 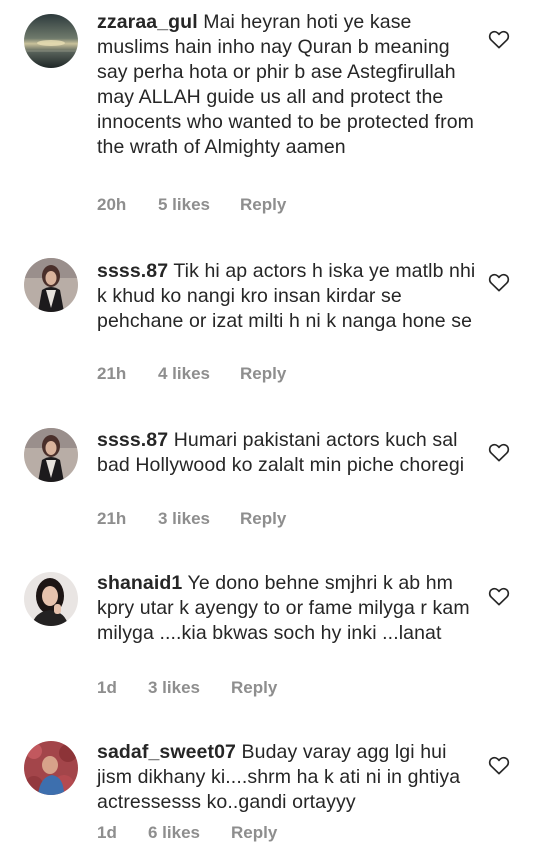 I want to click on girl-portrait-icon, so click(x=51, y=599).